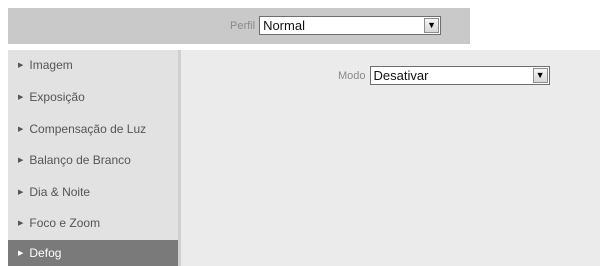 This screenshot has height=266, width=600. What do you see at coordinates (65, 223) in the screenshot?
I see `sidebar-item-label: Foco e Zoom` at bounding box center [65, 223].